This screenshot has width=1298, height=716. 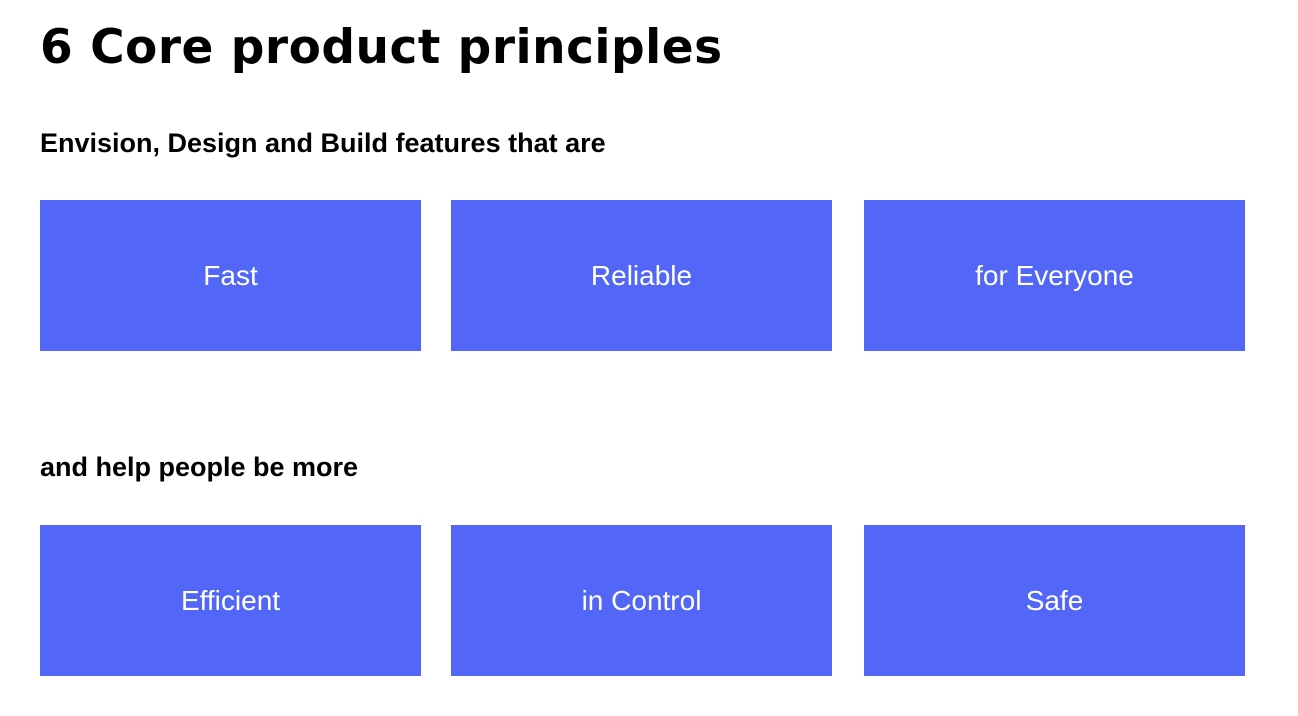 I want to click on principle-label: Reliable, so click(x=641, y=275).